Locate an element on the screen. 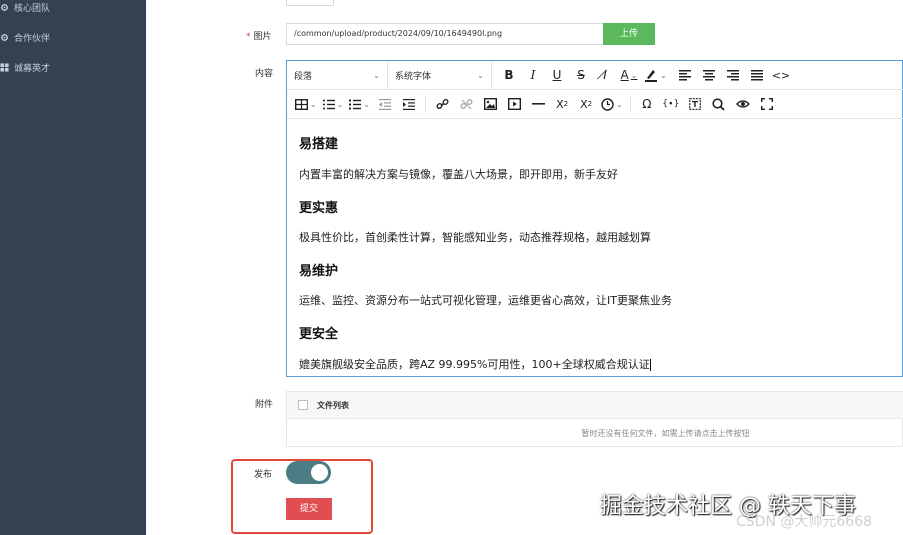 This screenshot has width=903, height=535. editor-toolbar-row-2: ⌄ ⌄ ⌄ X2 X2 ⌄ Ω {∙} is located at coordinates (595, 104).